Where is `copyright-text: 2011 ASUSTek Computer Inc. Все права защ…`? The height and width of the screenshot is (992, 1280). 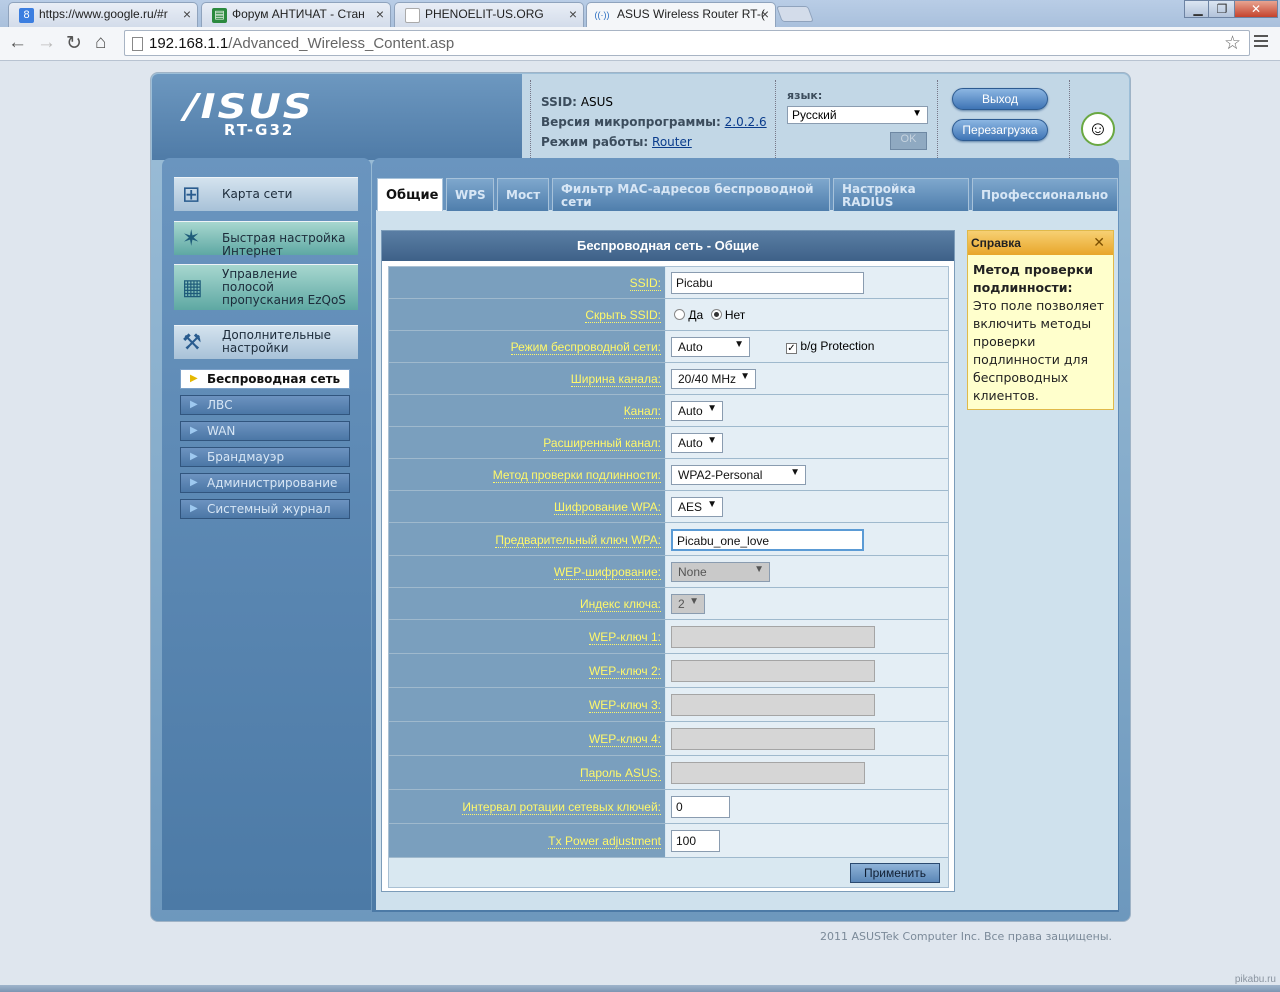 copyright-text: 2011 ASUSTek Computer Inc. Все права защ… is located at coordinates (966, 936).